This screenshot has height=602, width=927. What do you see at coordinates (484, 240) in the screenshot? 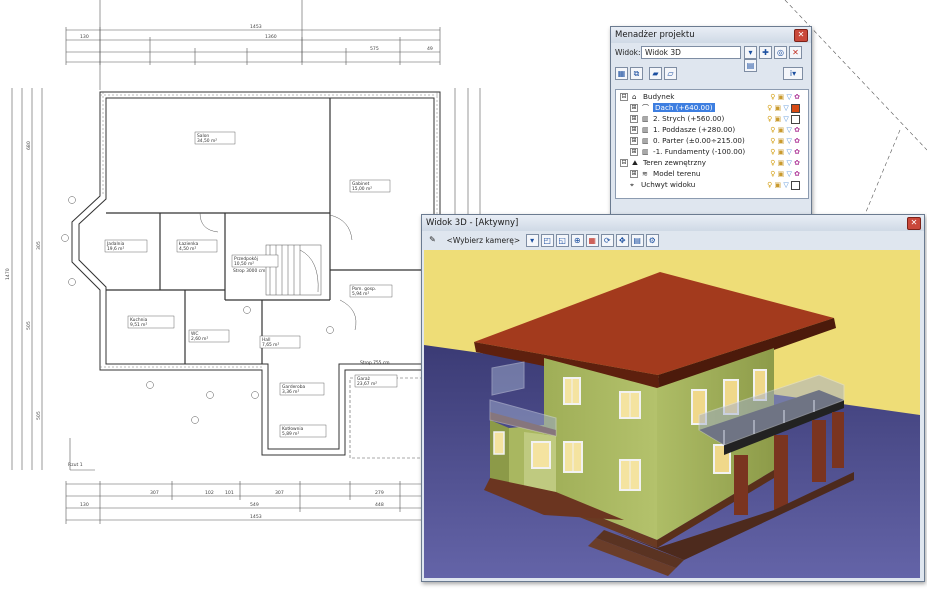
I see `camera-select: <Wybierz kamerę>` at bounding box center [484, 240].